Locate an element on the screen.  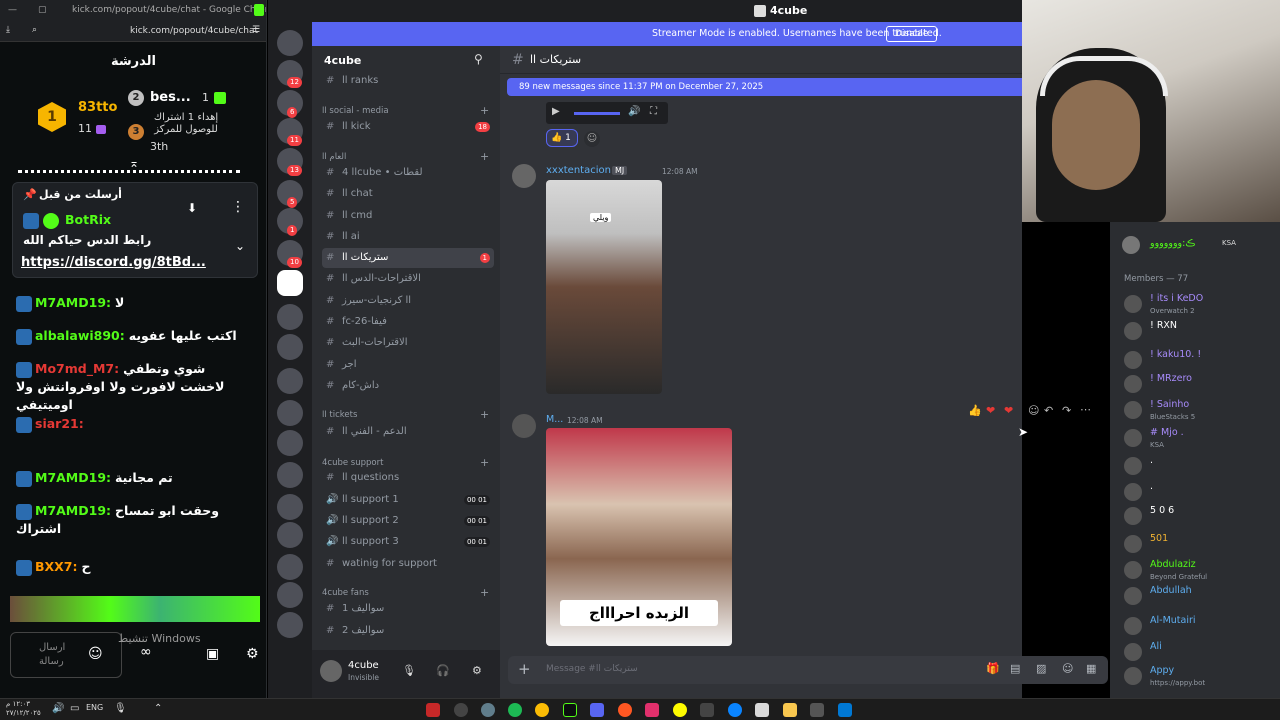
heart-icon: ❤ is located at coordinates (1008, 410).